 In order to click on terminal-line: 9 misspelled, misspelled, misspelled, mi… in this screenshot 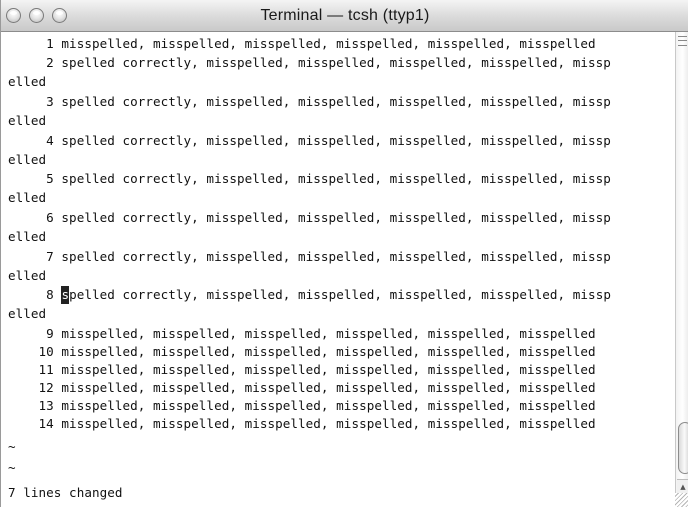, I will do `click(302, 333)`.